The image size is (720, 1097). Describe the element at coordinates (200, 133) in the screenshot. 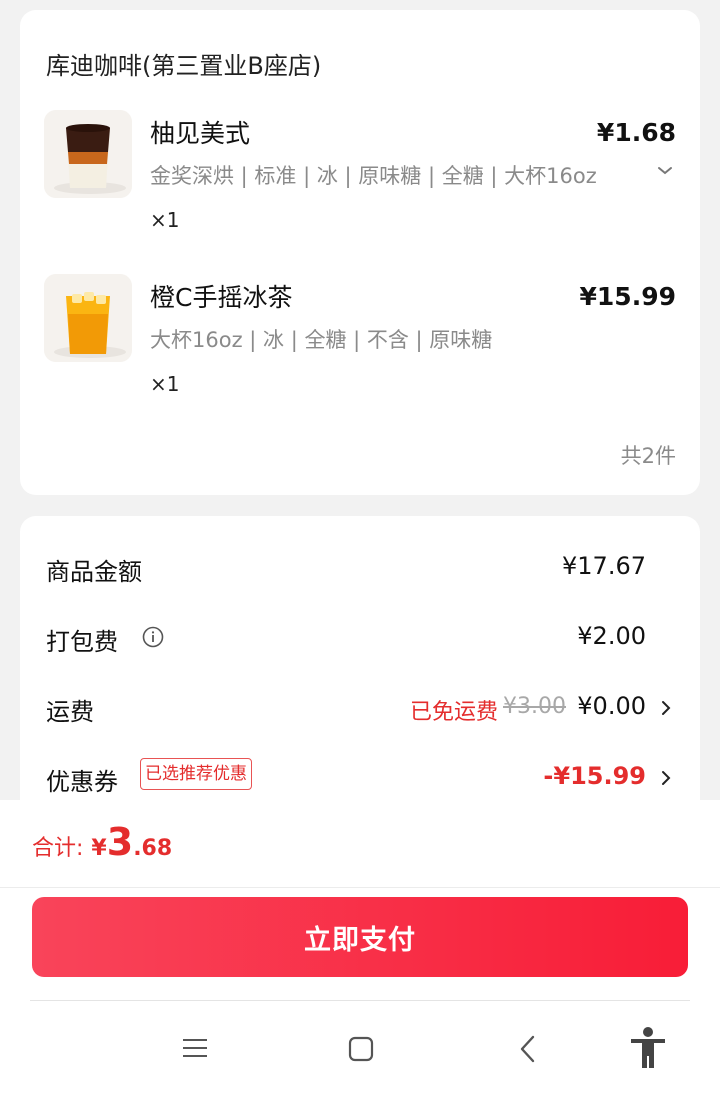

I see `item-name: 柚见美式` at that location.